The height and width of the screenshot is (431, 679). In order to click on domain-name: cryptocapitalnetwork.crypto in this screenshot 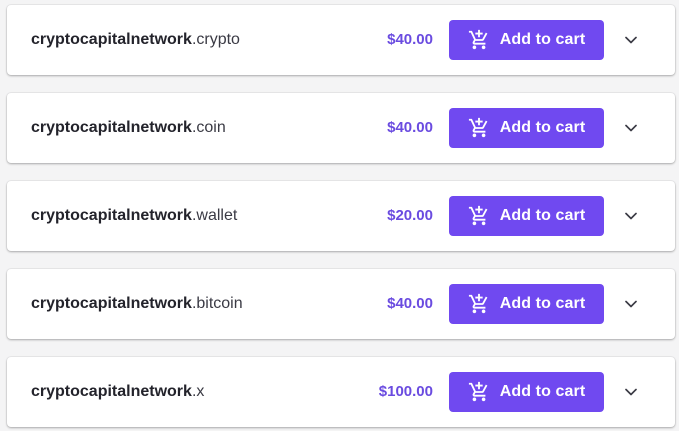, I will do `click(135, 40)`.